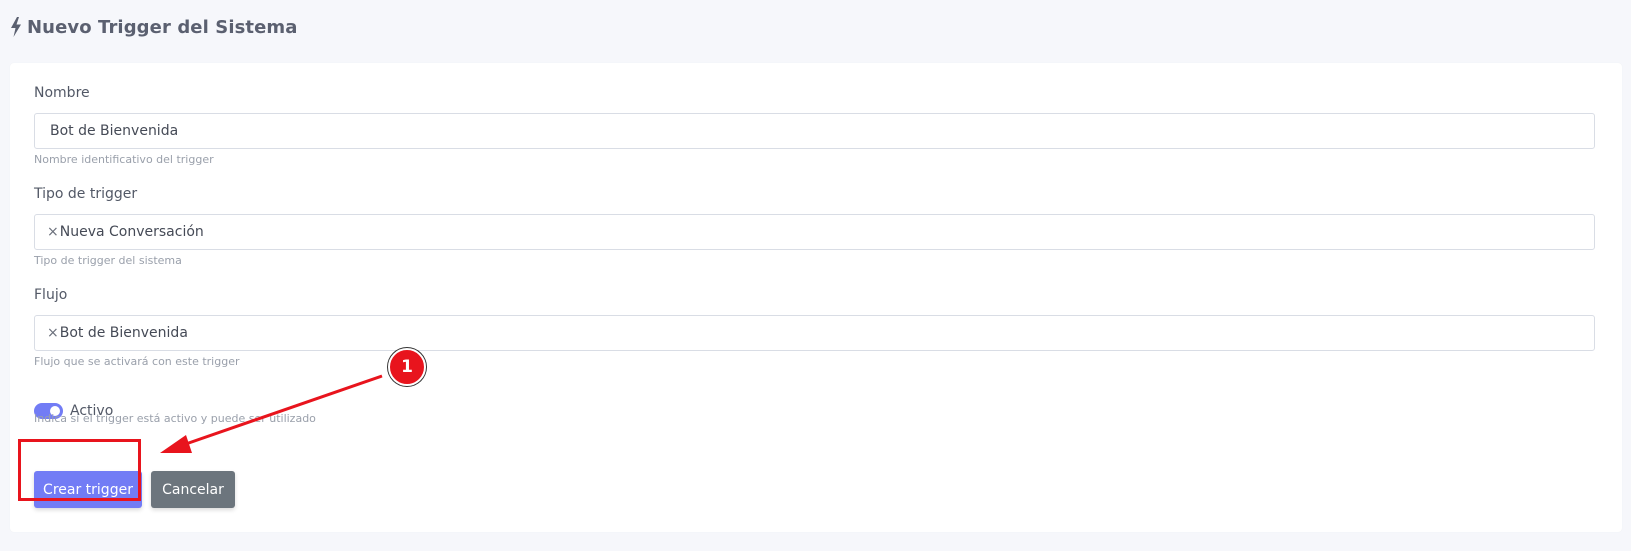  Describe the element at coordinates (271, 413) in the screenshot. I see `annotation-arrow` at that location.